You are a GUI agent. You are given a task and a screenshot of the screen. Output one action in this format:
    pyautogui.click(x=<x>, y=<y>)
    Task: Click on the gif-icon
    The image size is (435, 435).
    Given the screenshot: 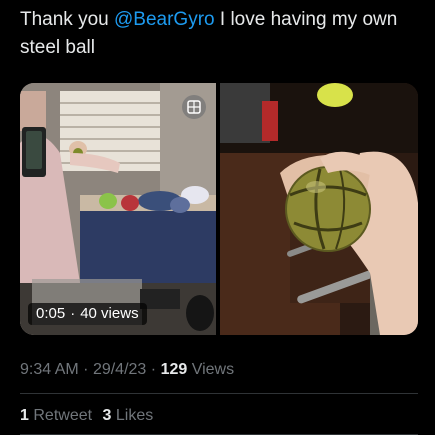 What is the action you would take?
    pyautogui.click(x=194, y=107)
    